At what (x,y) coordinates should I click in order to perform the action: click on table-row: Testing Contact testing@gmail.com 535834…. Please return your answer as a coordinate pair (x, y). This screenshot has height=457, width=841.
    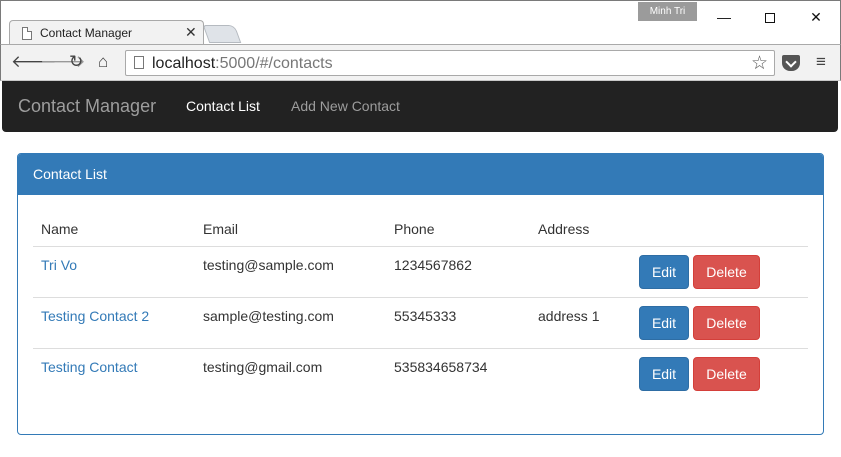
    Looking at the image, I should click on (420, 374).